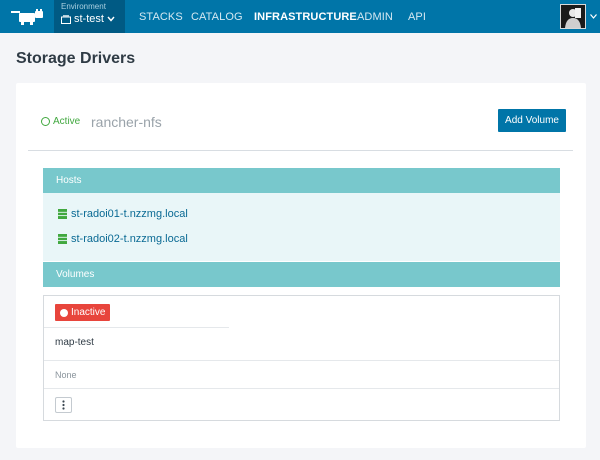  I want to click on environment-name: st-test, so click(89, 19).